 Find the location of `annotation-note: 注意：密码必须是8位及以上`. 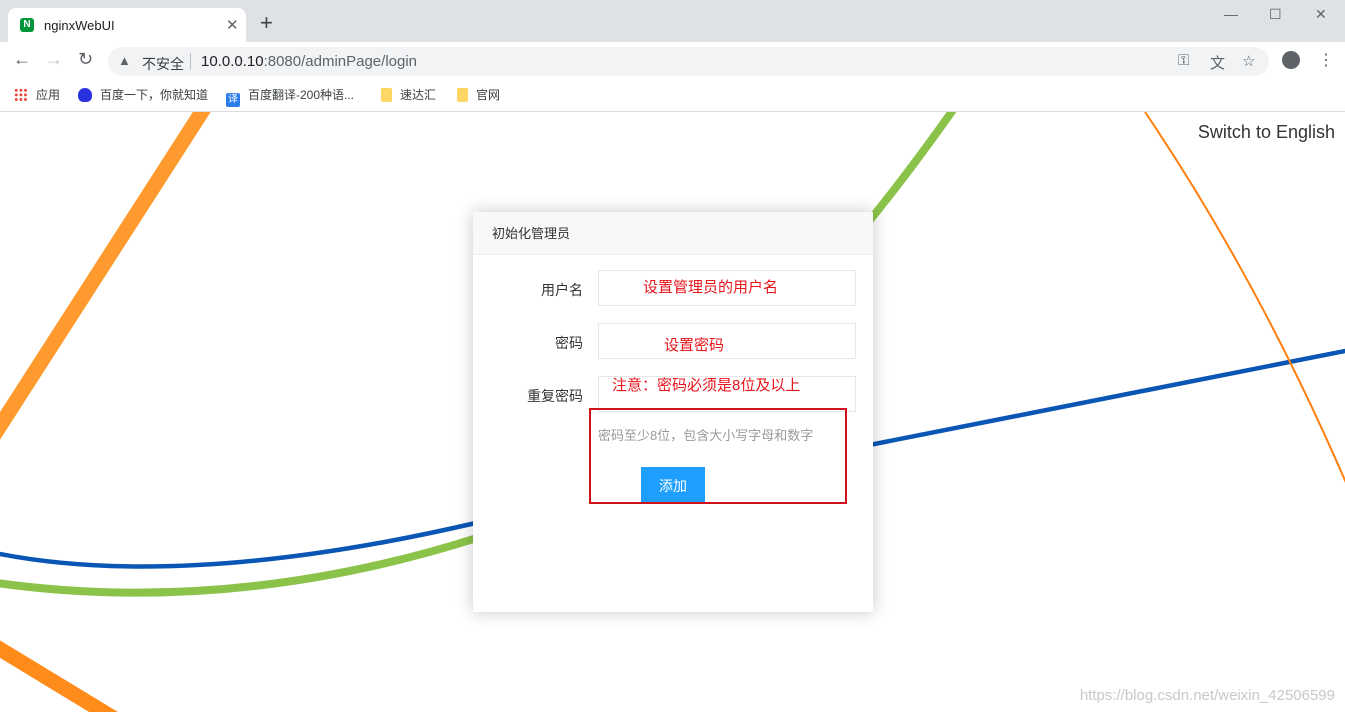

annotation-note: 注意：密码必须是8位及以上 is located at coordinates (706, 385).